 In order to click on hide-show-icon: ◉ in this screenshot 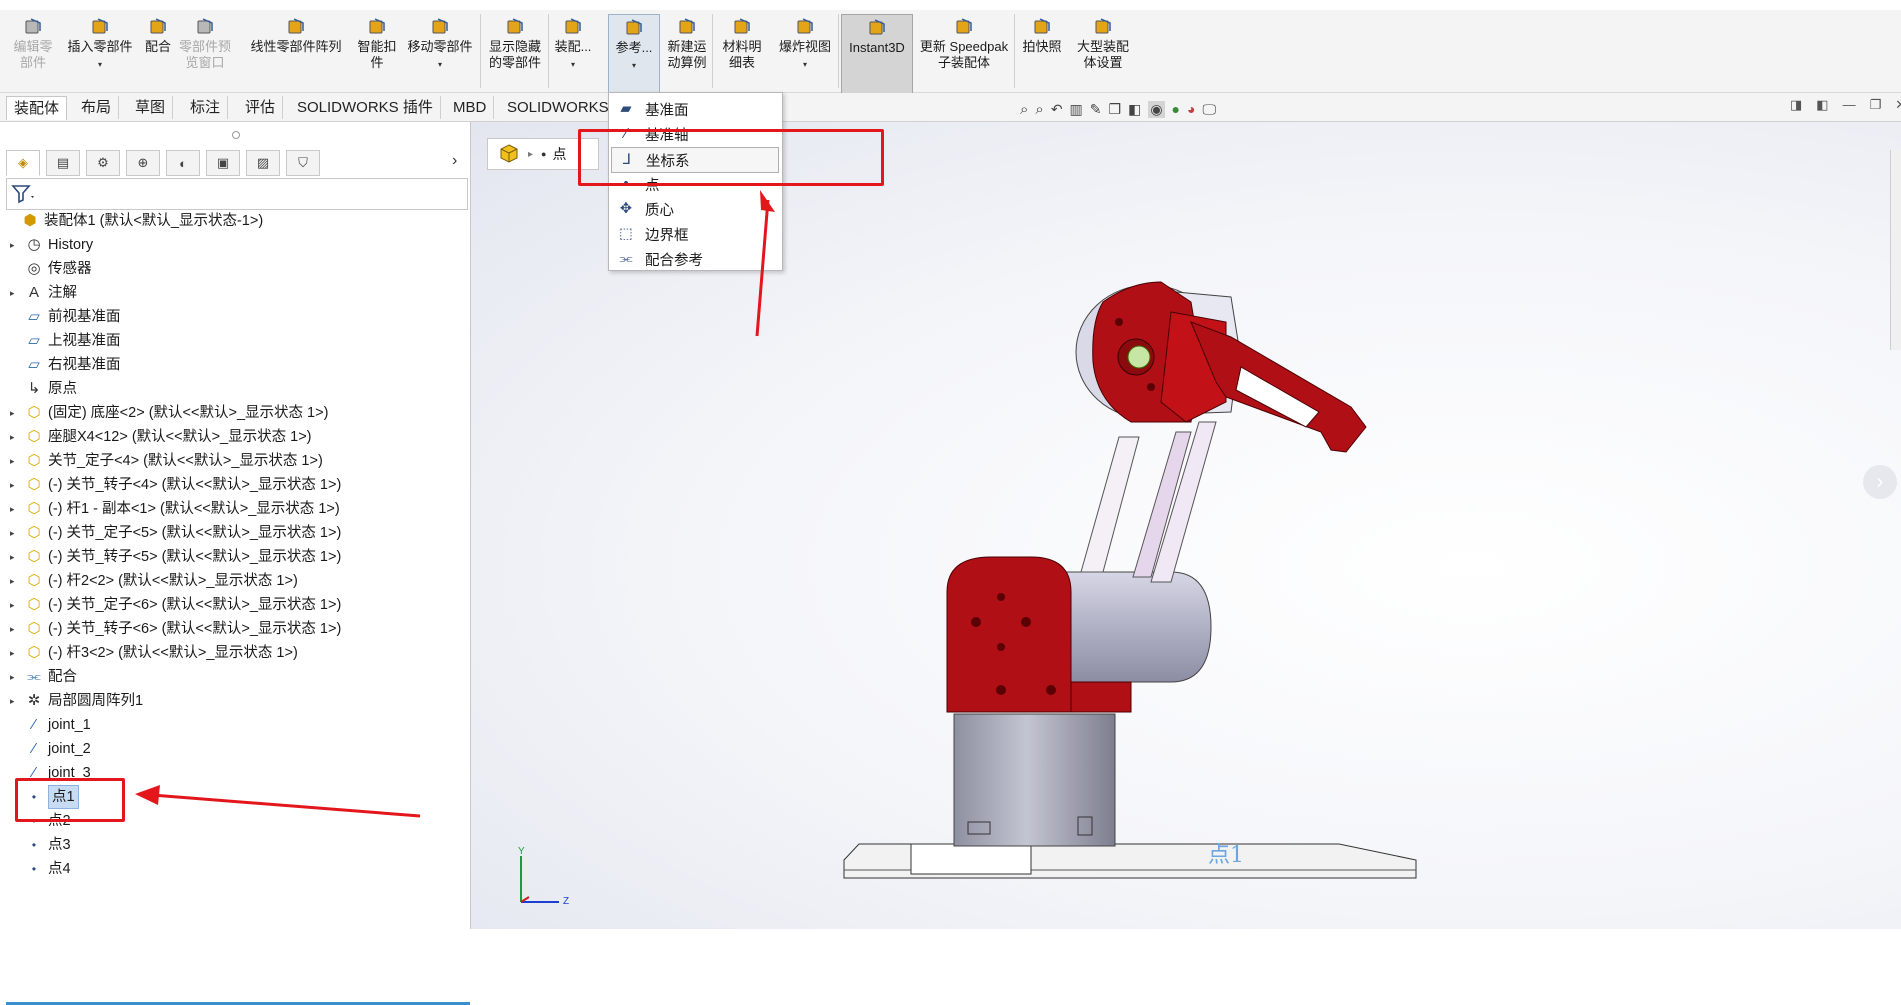, I will do `click(1156, 109)`.